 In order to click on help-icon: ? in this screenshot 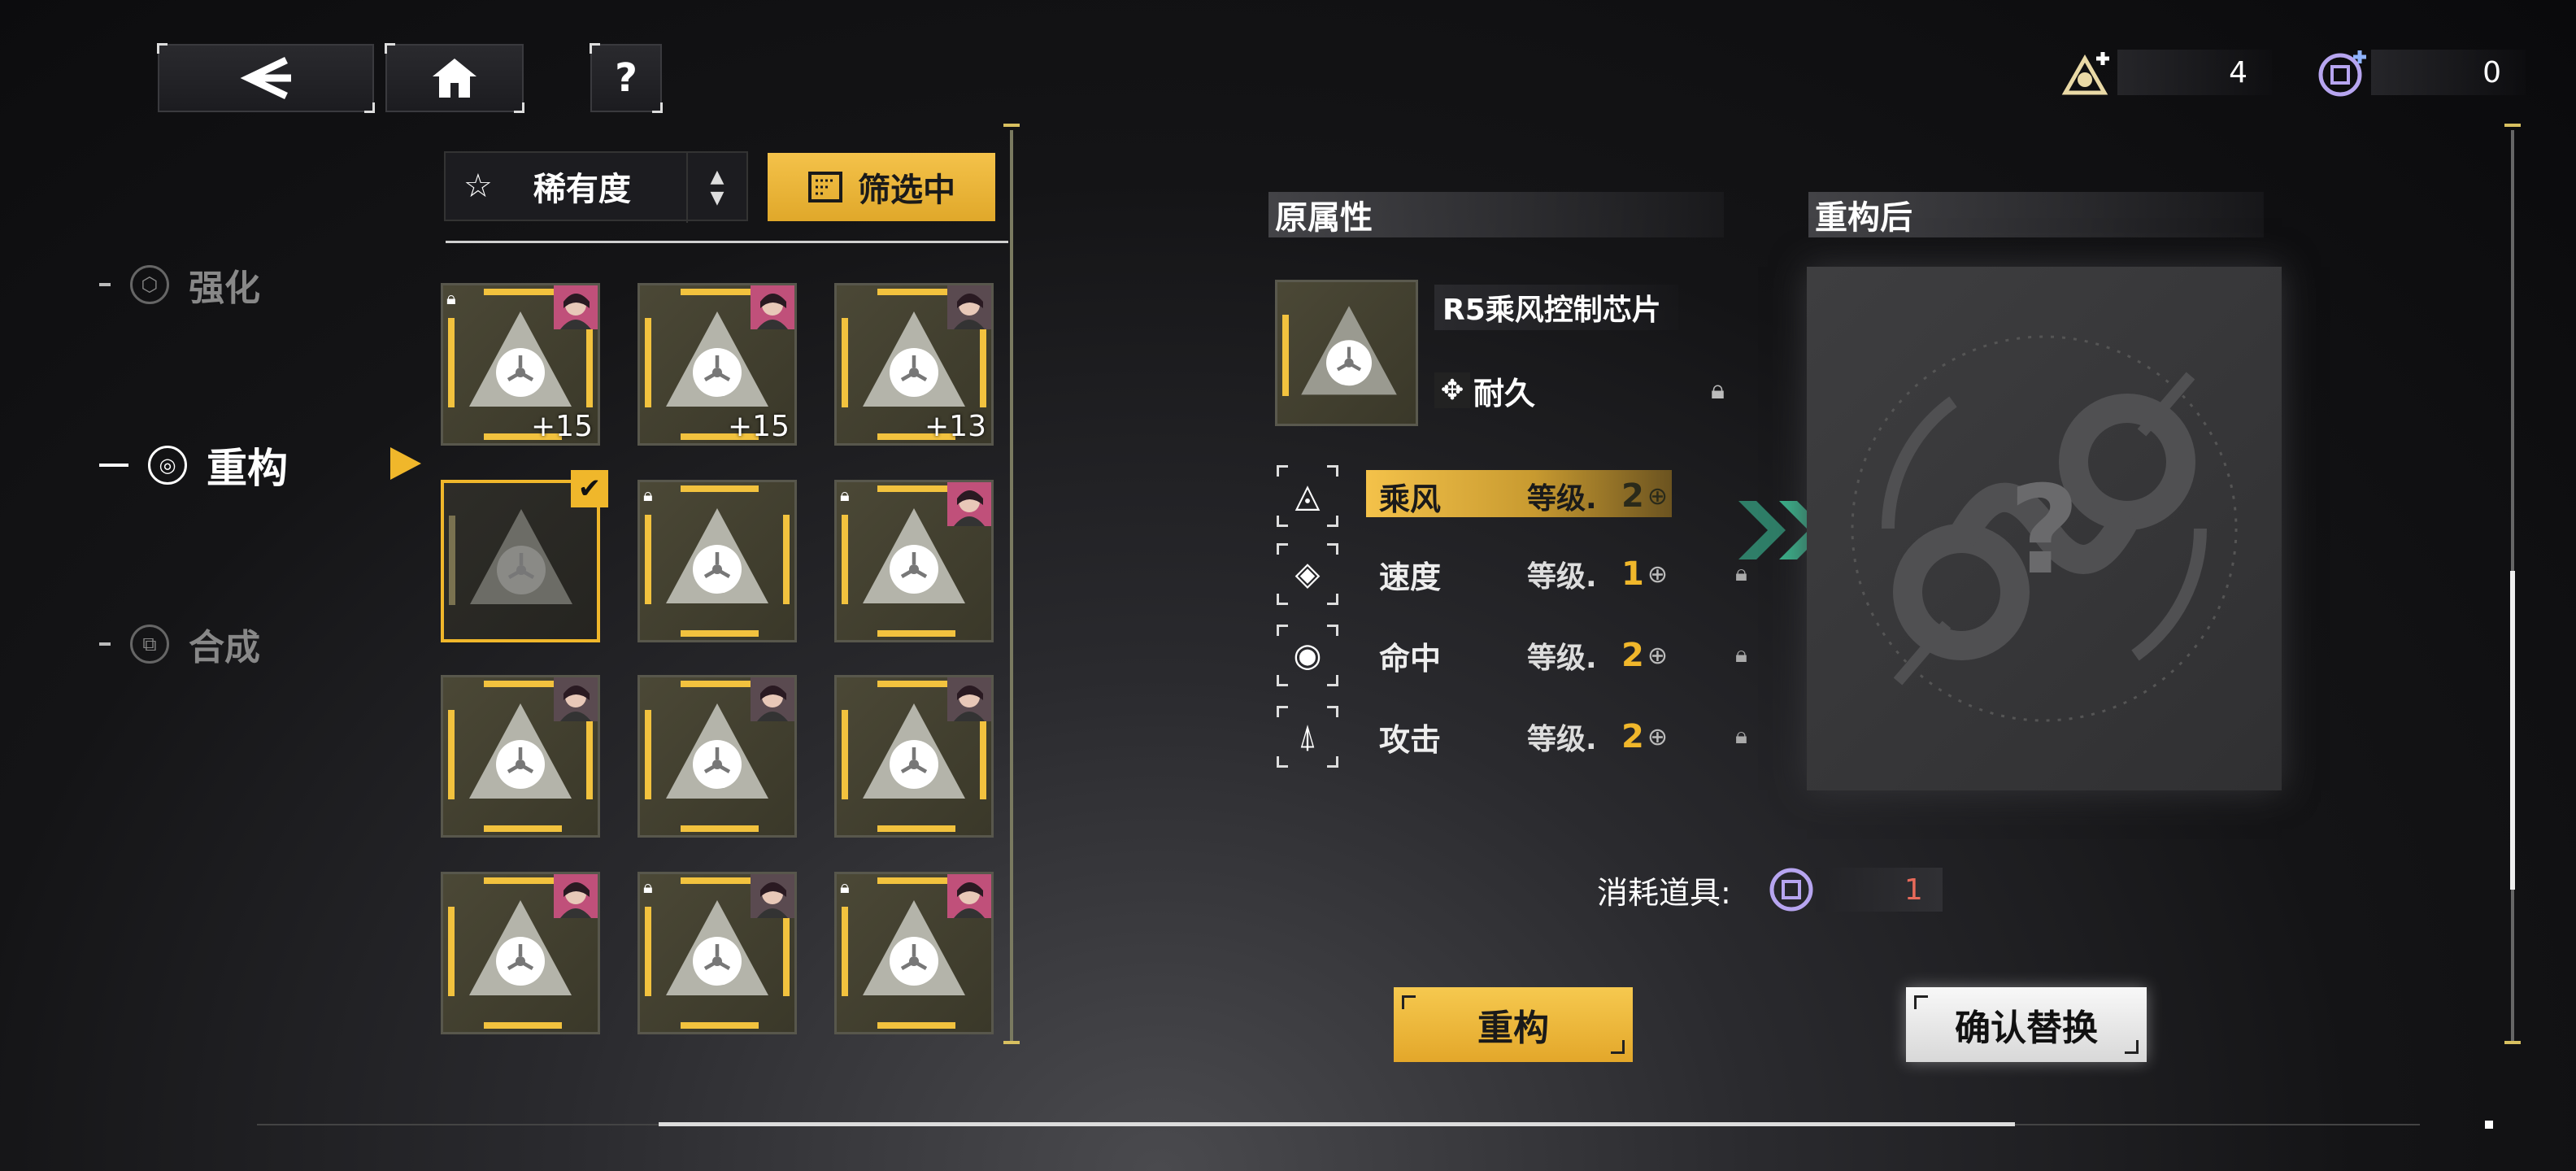, I will do `click(626, 78)`.